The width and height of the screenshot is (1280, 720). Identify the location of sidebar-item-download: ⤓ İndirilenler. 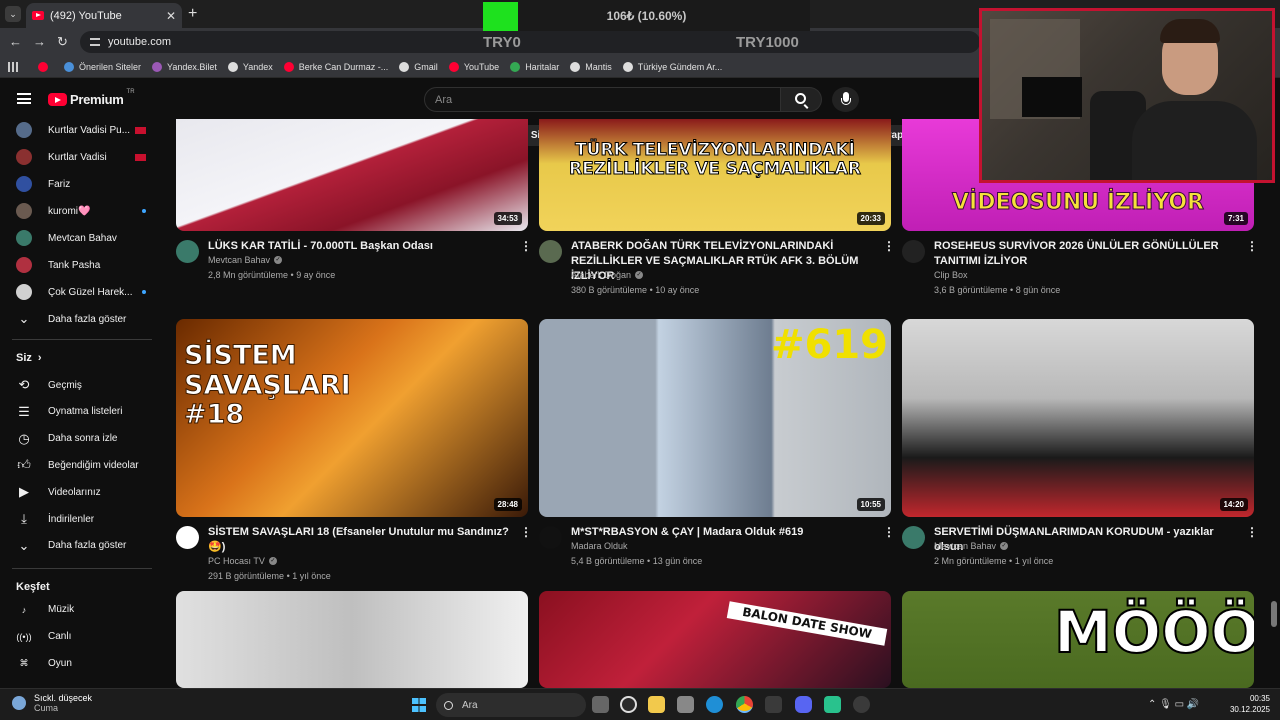
(81, 519).